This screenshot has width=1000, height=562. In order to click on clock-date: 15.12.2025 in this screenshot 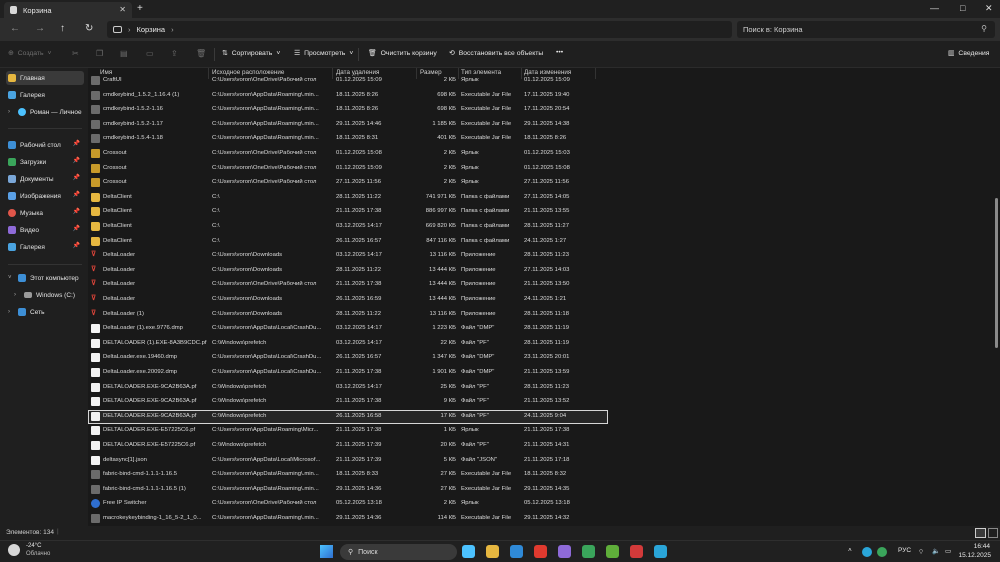, I will do `click(973, 555)`.